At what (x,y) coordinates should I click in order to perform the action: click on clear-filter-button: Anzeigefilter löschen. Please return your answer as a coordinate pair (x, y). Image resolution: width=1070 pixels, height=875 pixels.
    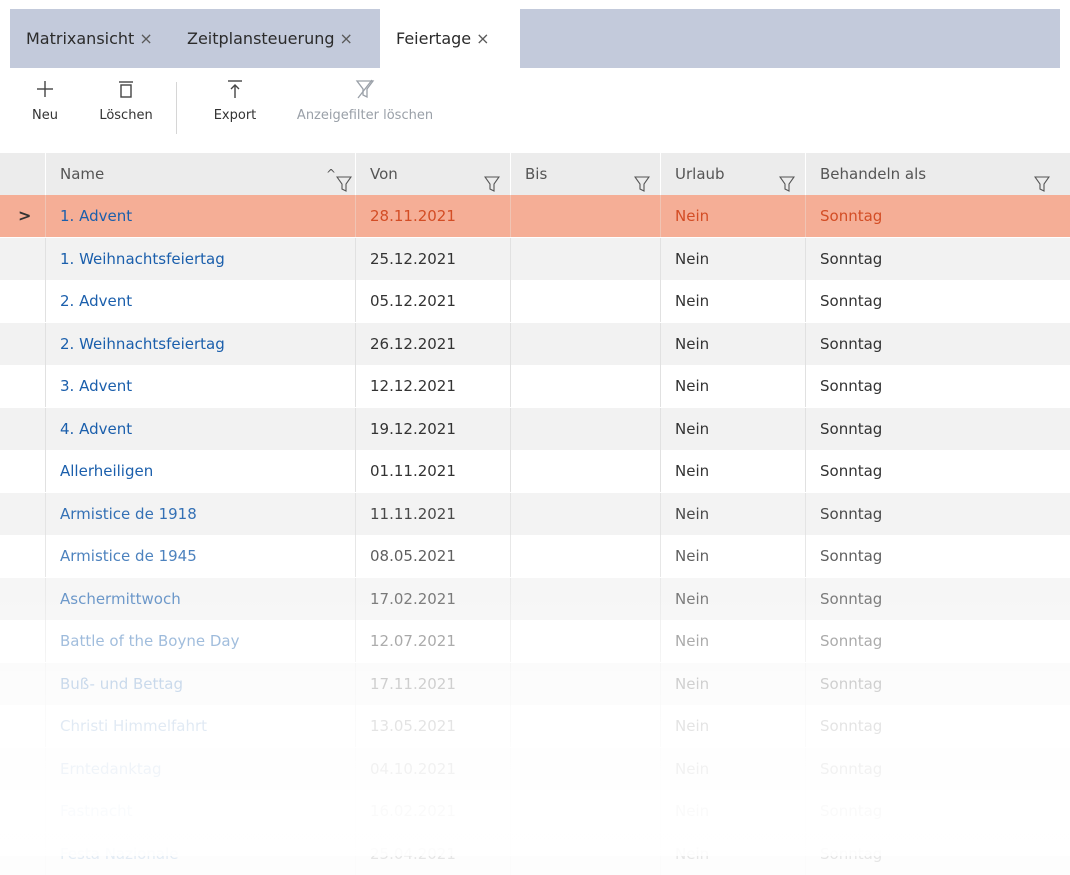
    Looking at the image, I should click on (365, 100).